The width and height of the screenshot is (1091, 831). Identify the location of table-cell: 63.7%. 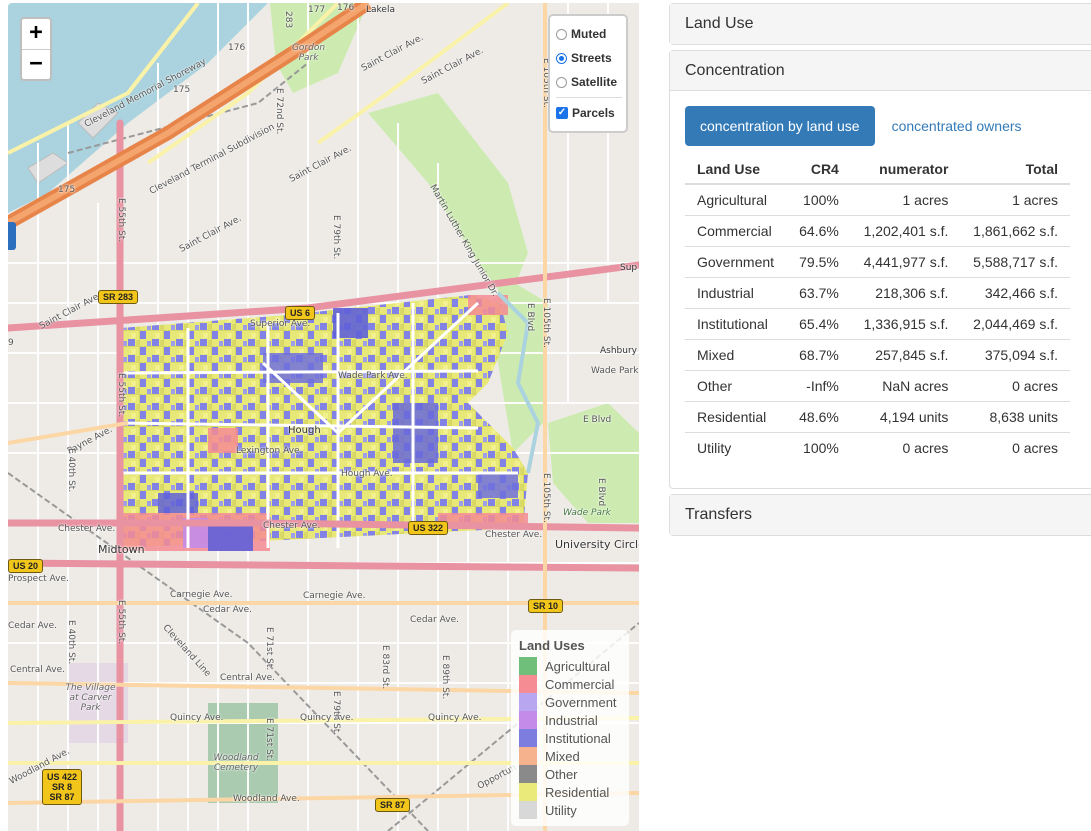
(818, 292).